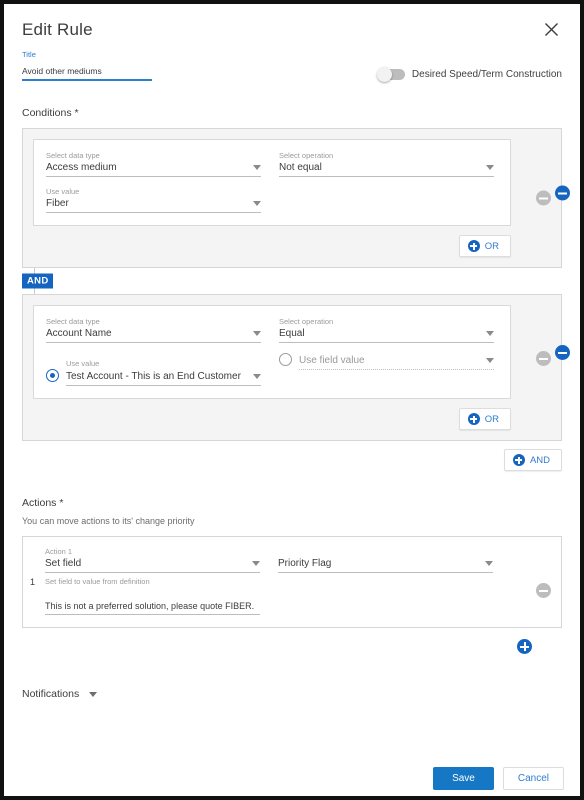 The width and height of the screenshot is (584, 800). I want to click on condition-1-data-type-select: Access medium, so click(153, 169).